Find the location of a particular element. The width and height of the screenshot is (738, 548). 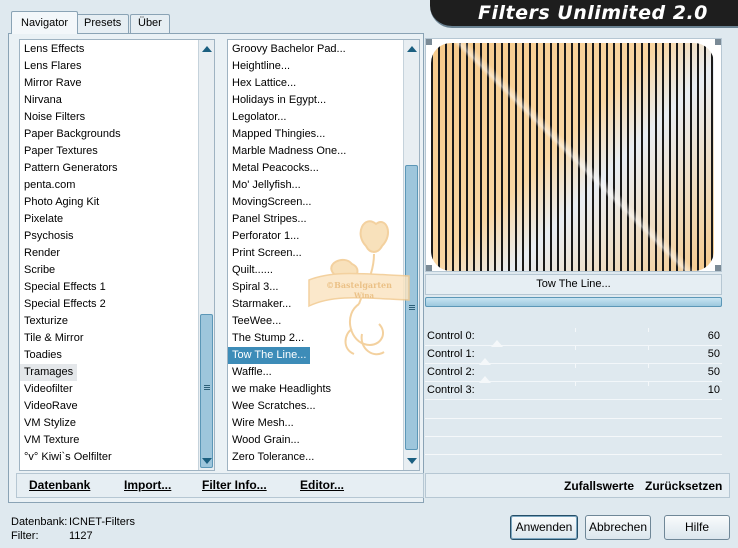

category-list-item: Special Effects 2 is located at coordinates (117, 304).